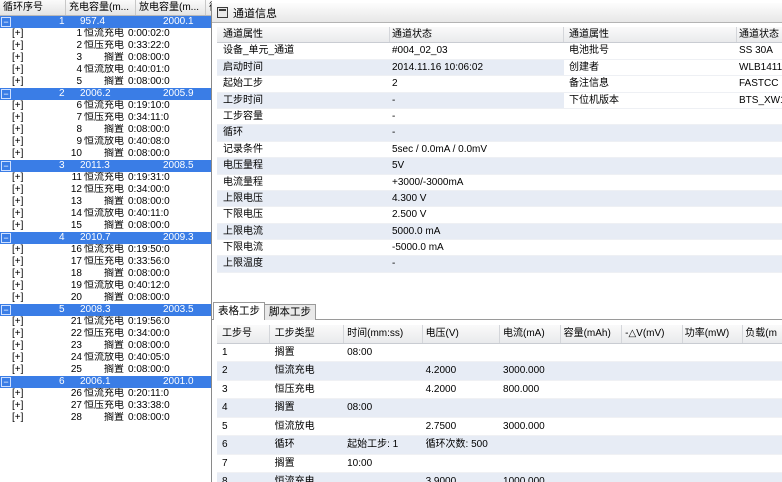  Describe the element at coordinates (652, 334) in the screenshot. I see `steps-header-delta-v: -△V(mV)` at that location.